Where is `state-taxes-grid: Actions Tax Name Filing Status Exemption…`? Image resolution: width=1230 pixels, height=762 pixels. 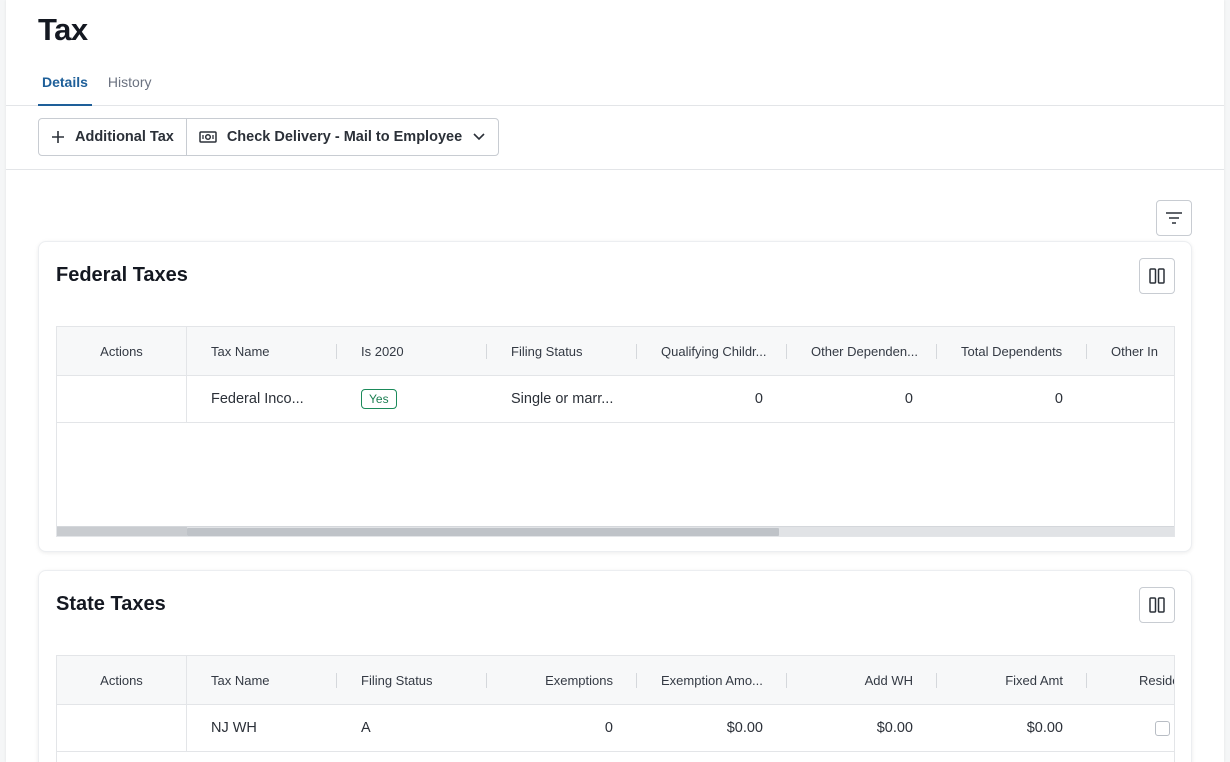 state-taxes-grid: Actions Tax Name Filing Status Exemption… is located at coordinates (615, 708).